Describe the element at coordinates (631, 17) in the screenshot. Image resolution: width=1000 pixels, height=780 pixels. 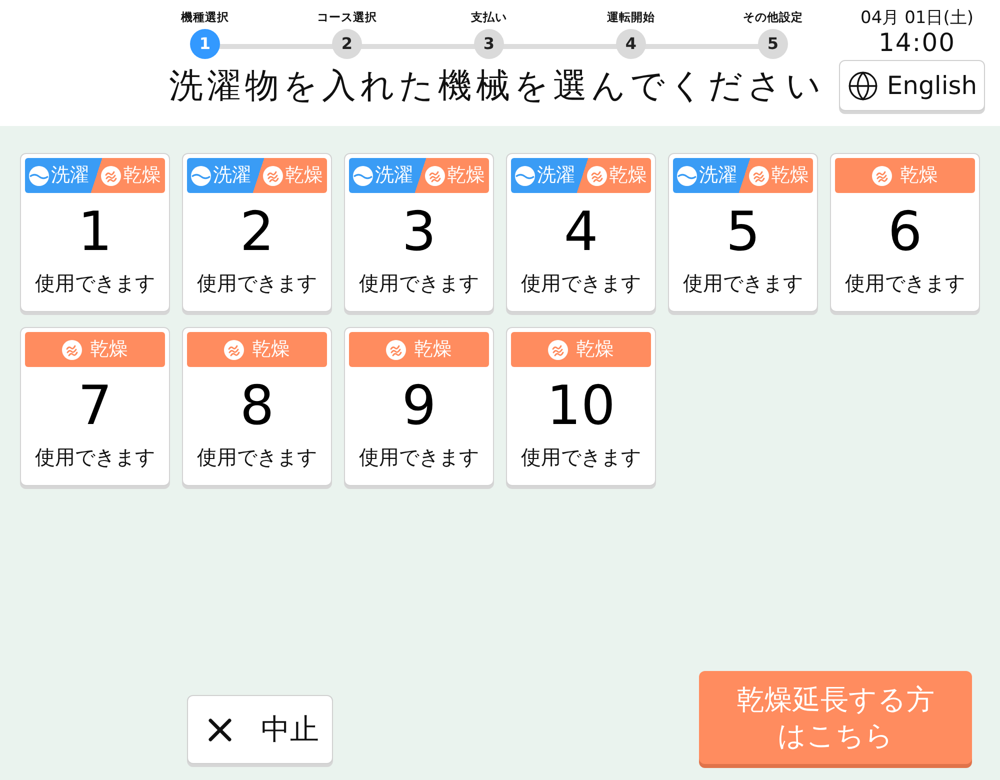
I see `step-label: 運転開始` at that location.